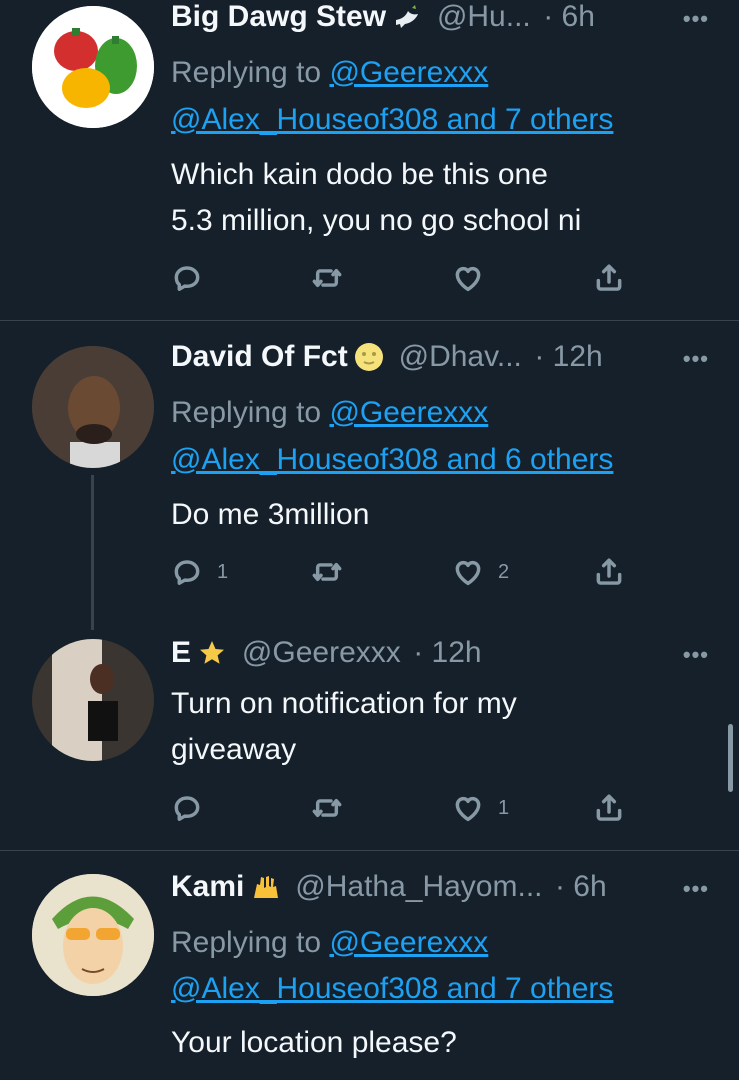 This screenshot has width=739, height=1080. I want to click on avatar-e, so click(93, 700).